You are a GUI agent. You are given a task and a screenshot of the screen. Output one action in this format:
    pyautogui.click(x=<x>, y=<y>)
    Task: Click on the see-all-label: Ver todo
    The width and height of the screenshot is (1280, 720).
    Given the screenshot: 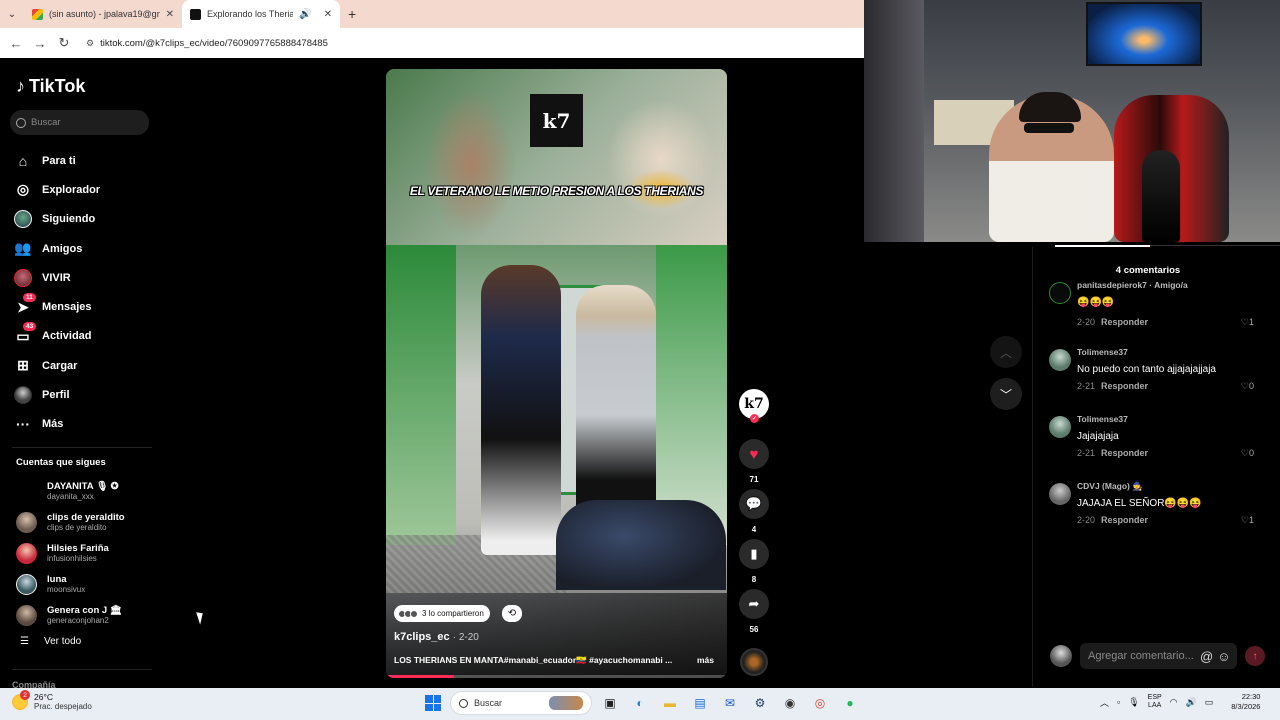 What is the action you would take?
    pyautogui.click(x=62, y=641)
    